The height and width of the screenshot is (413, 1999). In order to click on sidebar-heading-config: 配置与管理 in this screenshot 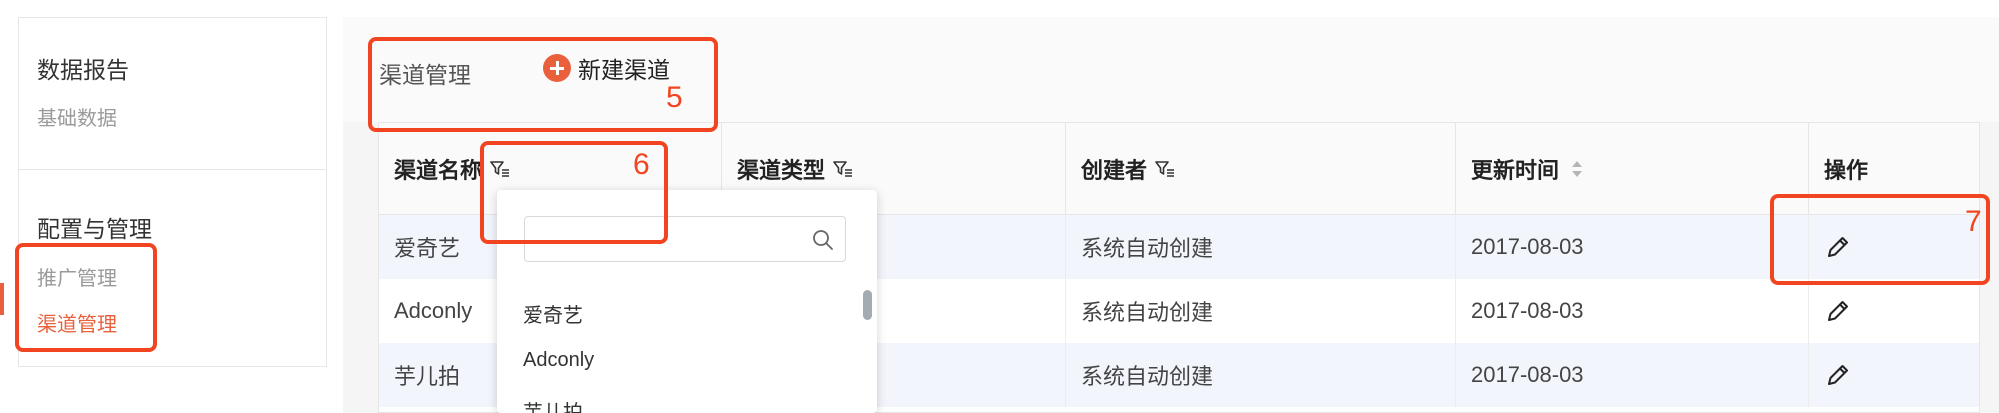, I will do `click(94, 229)`.